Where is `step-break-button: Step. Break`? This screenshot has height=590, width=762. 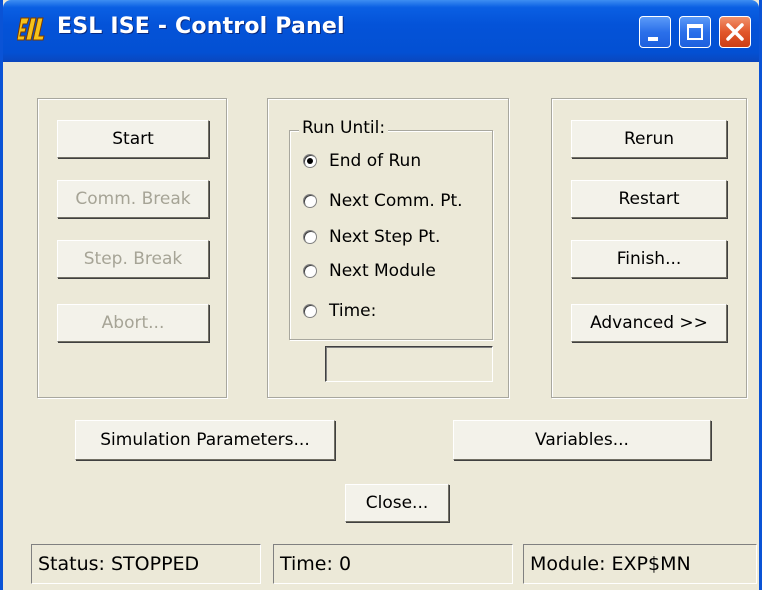 step-break-button: Step. Break is located at coordinates (133, 259).